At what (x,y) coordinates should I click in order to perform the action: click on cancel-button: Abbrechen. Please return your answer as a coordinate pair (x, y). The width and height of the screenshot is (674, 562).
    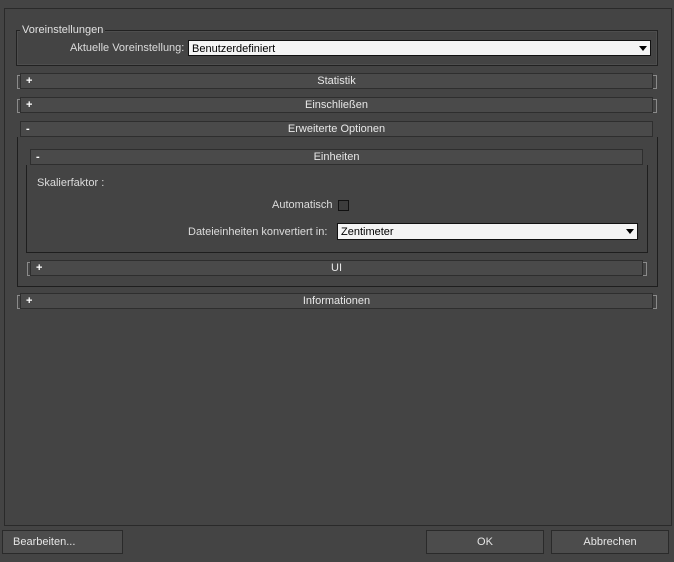
    Looking at the image, I should click on (610, 542).